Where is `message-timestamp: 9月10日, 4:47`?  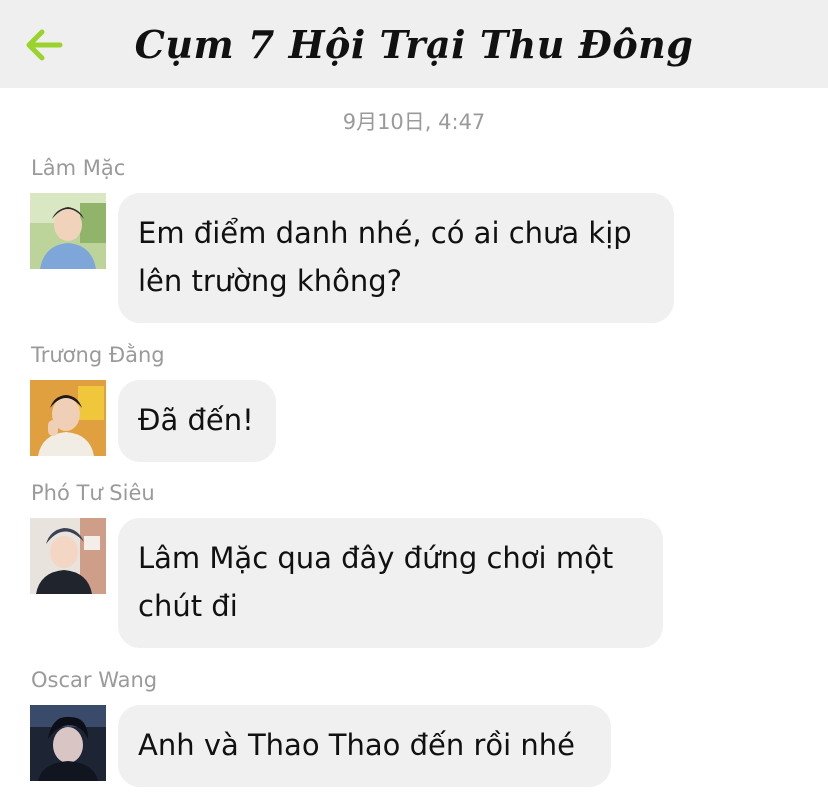
message-timestamp: 9月10日, 4:47 is located at coordinates (414, 122).